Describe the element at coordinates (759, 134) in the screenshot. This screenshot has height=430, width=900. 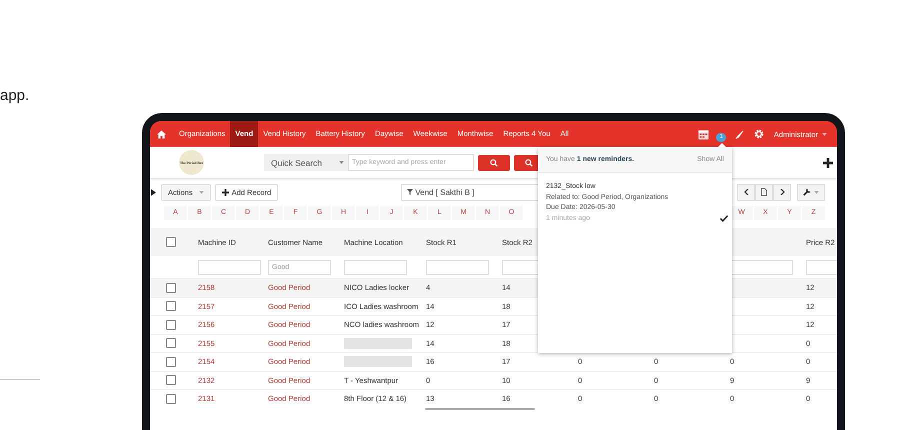
I see `settings-icon` at that location.